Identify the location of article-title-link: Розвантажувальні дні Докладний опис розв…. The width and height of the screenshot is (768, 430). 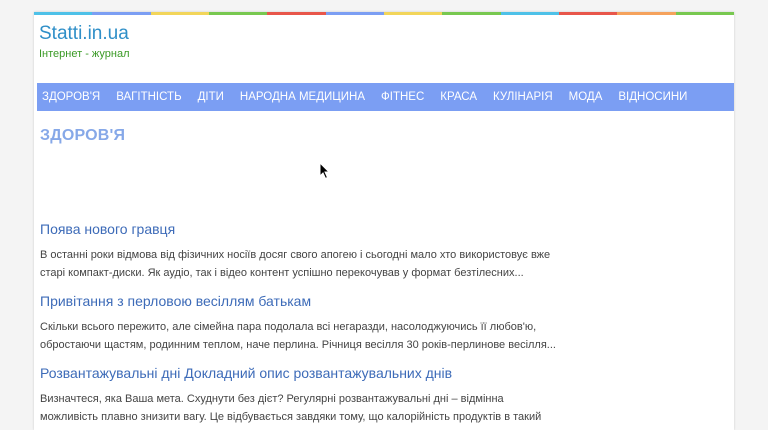
(246, 373).